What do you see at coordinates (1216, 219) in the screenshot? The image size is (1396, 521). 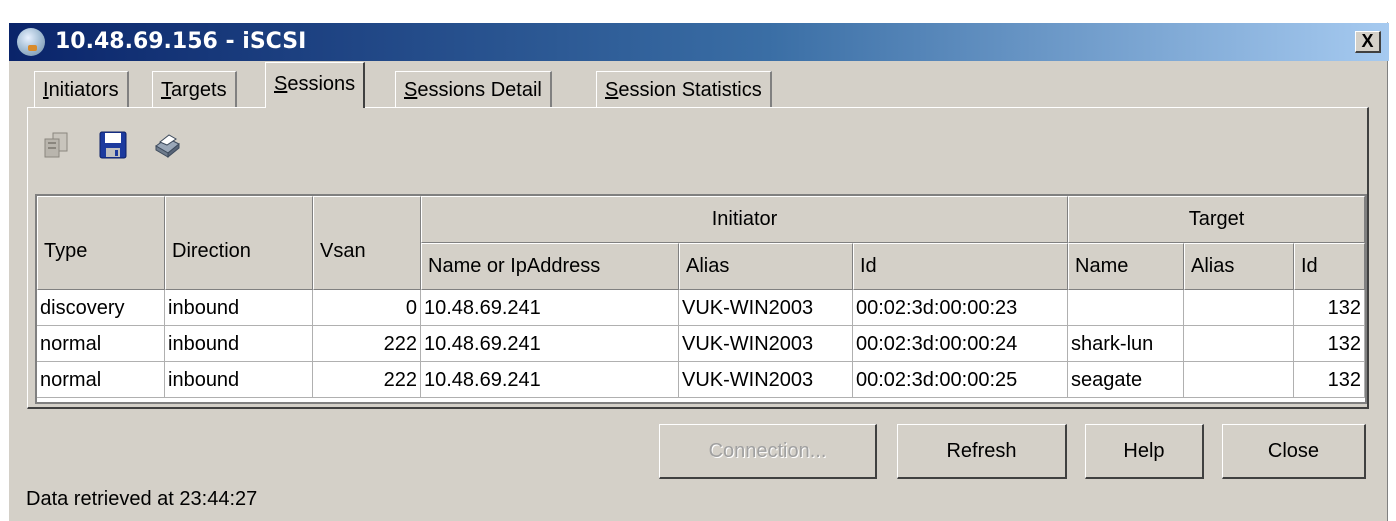 I see `header-group-target: Target` at bounding box center [1216, 219].